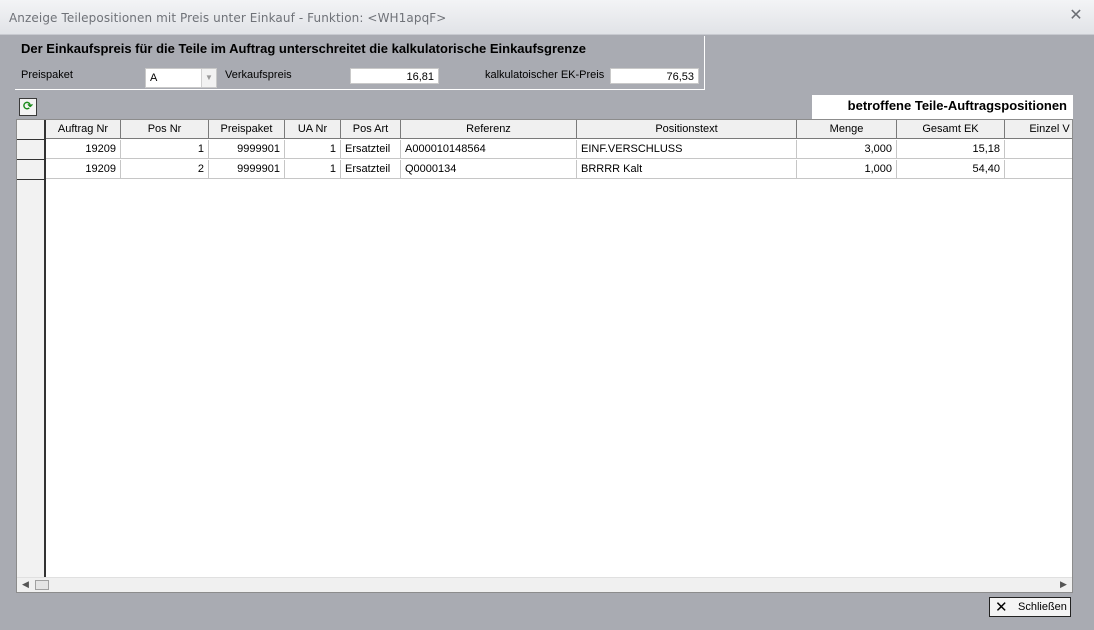 The image size is (1094, 630). I want to click on table-cell: 54,40, so click(951, 169).